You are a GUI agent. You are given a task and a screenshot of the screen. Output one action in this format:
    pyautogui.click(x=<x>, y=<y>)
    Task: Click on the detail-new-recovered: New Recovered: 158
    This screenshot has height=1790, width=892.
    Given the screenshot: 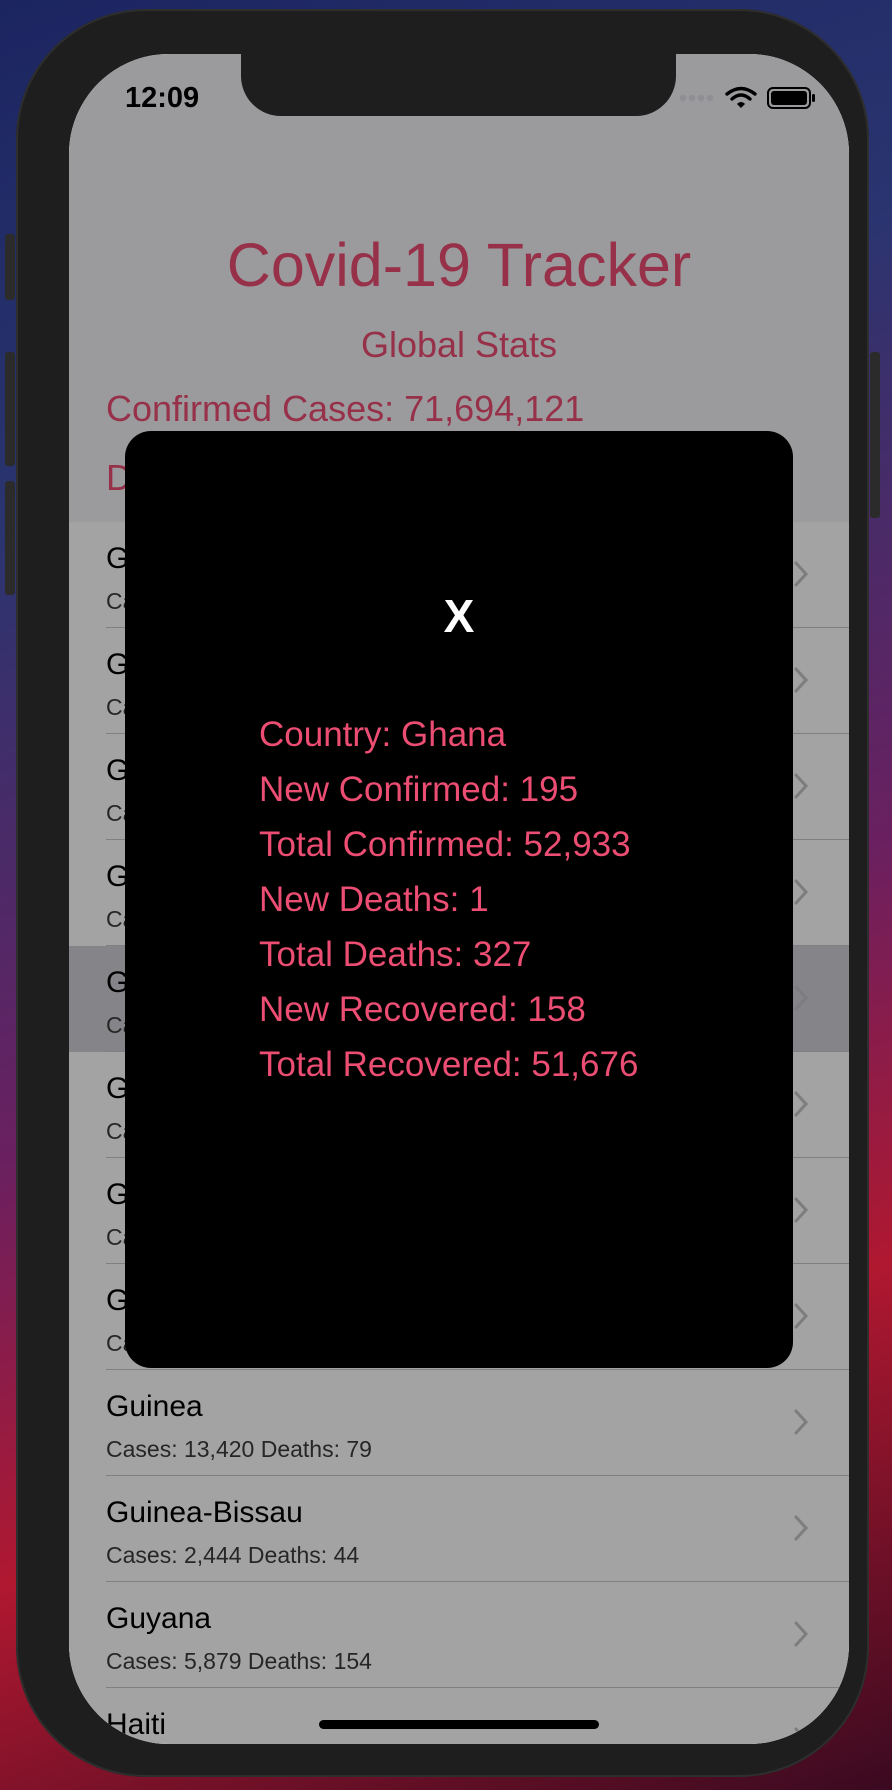 What is the action you would take?
    pyautogui.click(x=422, y=1009)
    